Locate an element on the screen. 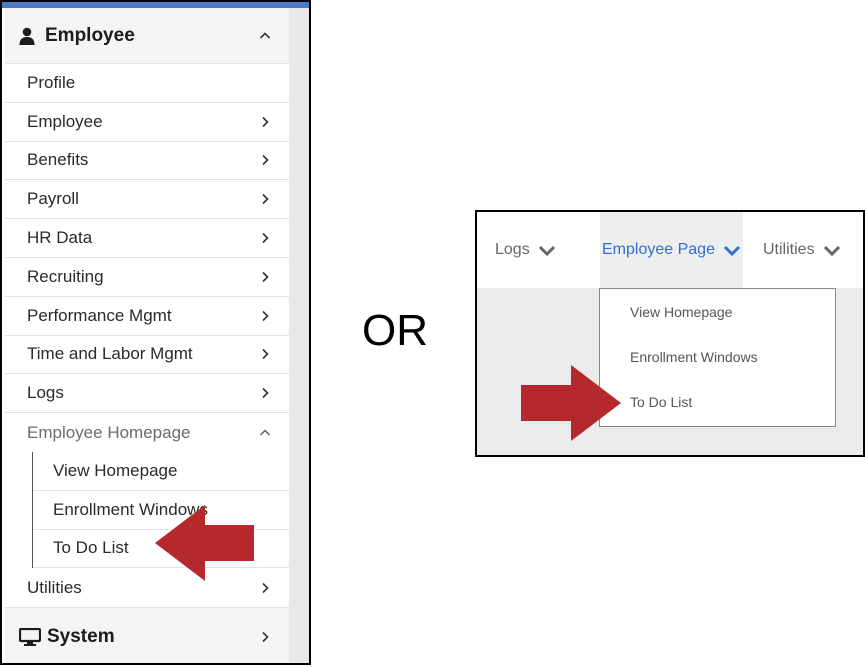 This screenshot has width=865, height=667. sidebar-item-label: Payroll is located at coordinates (53, 199).